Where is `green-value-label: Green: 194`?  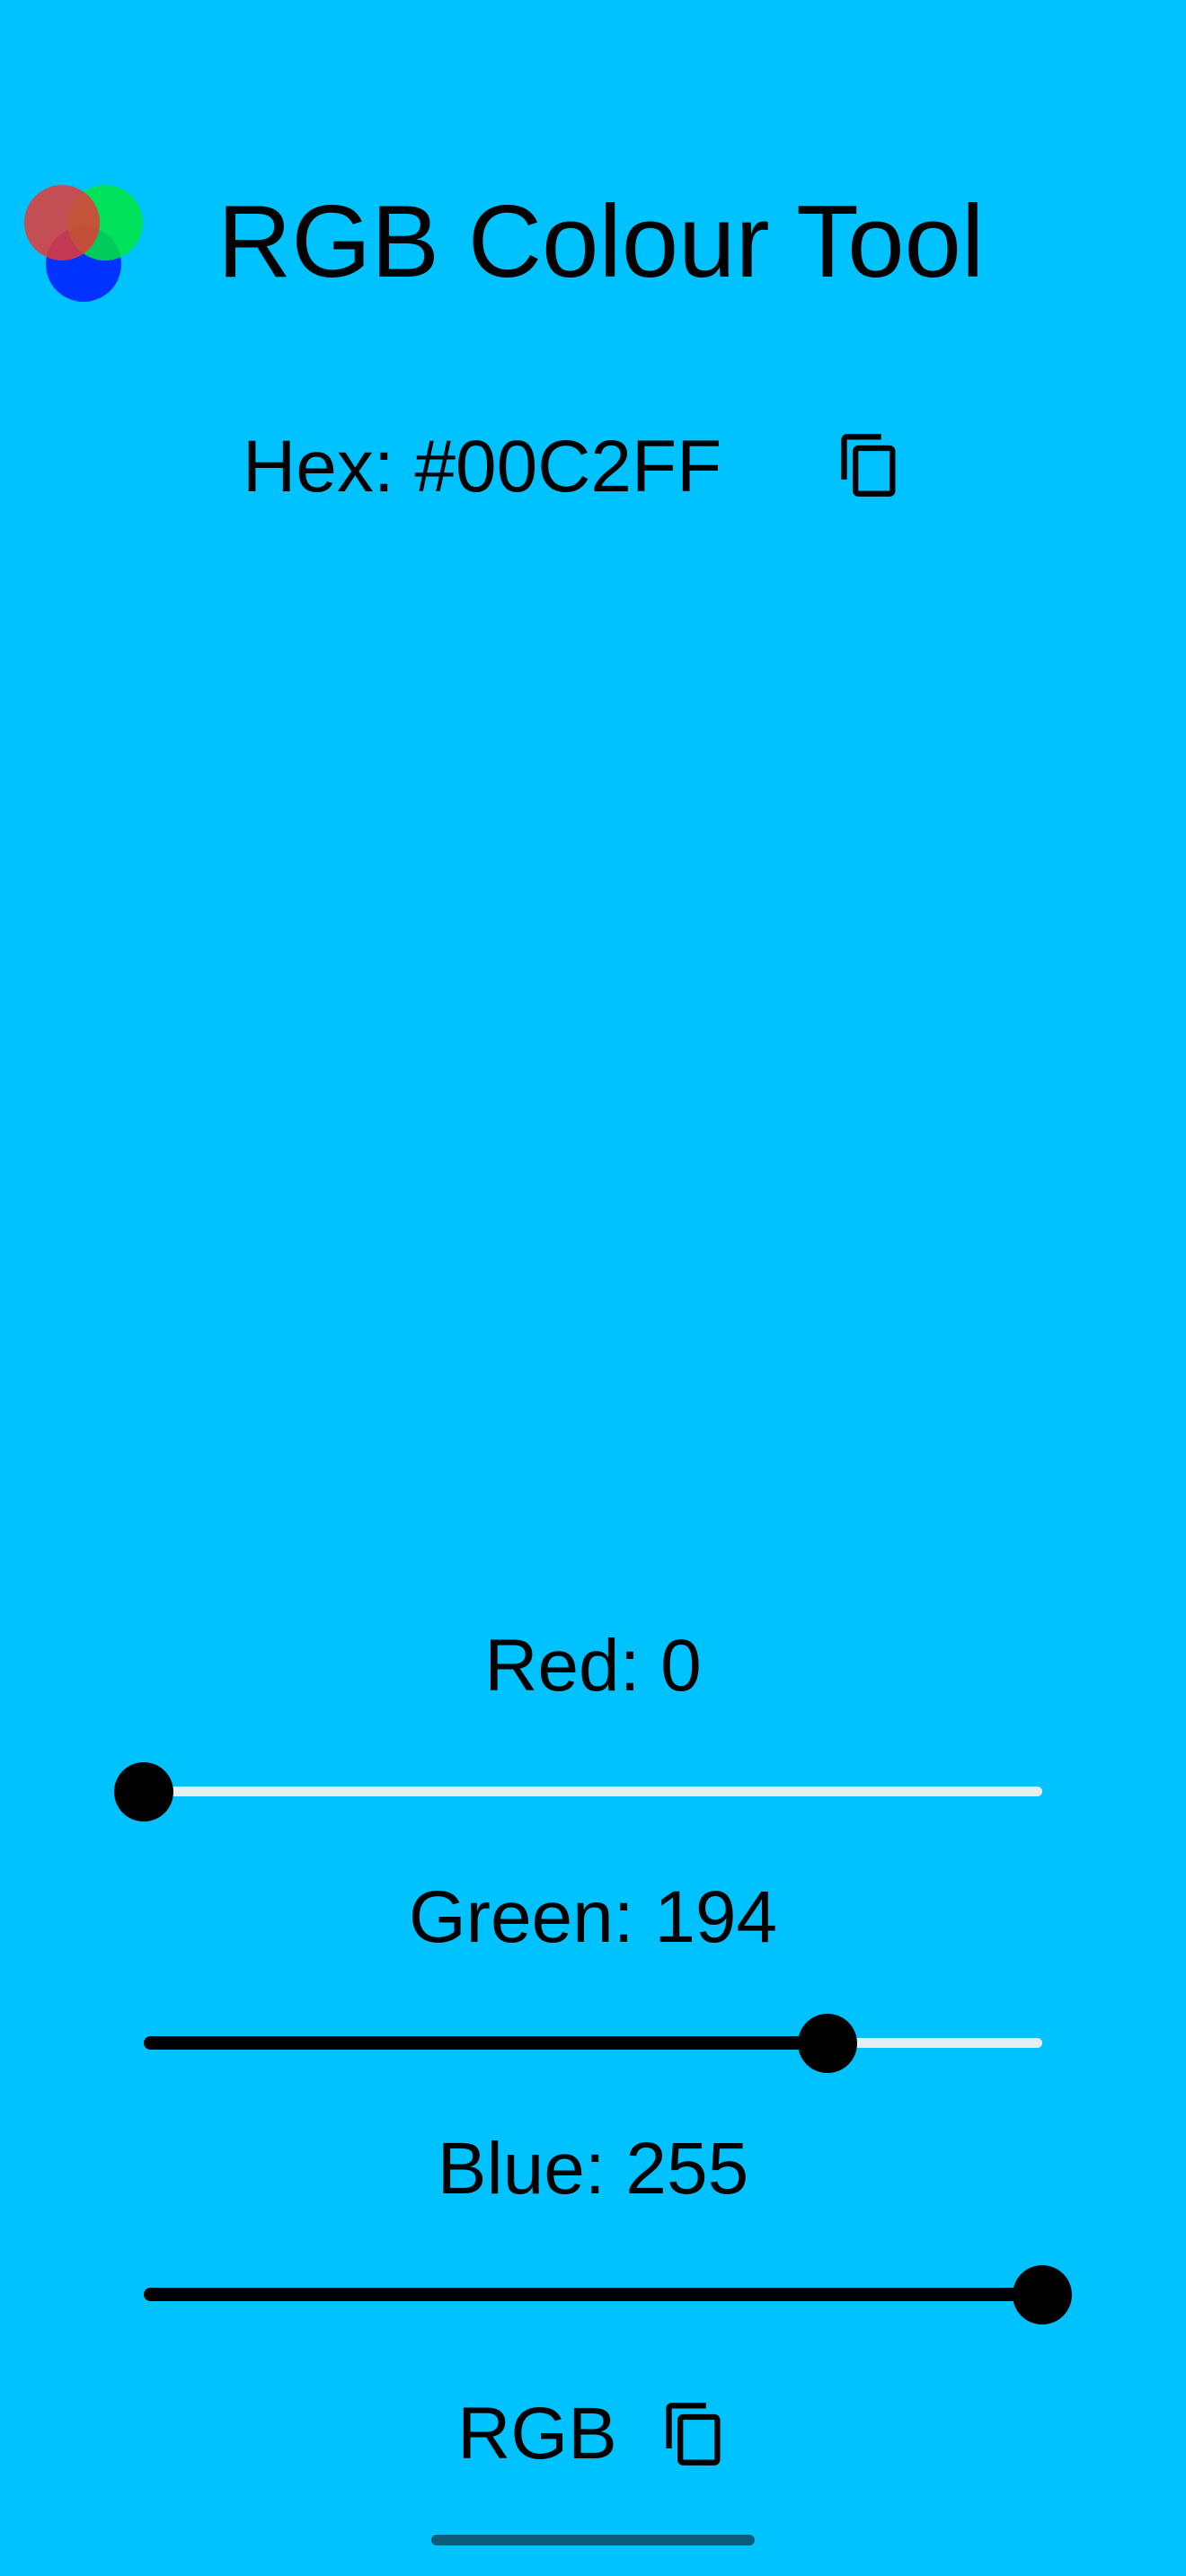
green-value-label: Green: 194 is located at coordinates (593, 1917).